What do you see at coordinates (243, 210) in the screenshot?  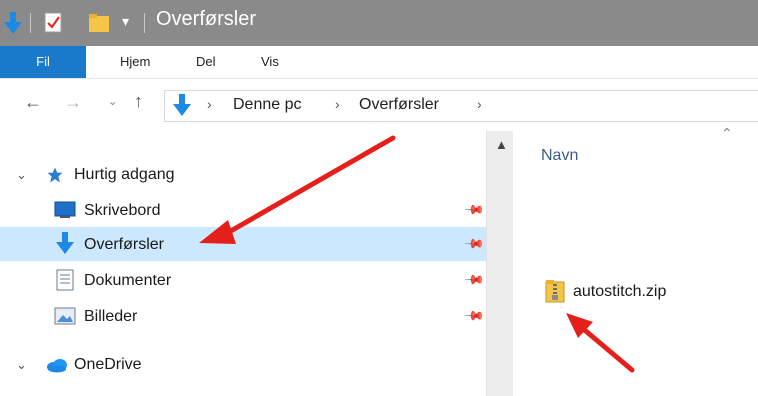 I see `nav-item-skrivebord: Skrivebord 📌` at bounding box center [243, 210].